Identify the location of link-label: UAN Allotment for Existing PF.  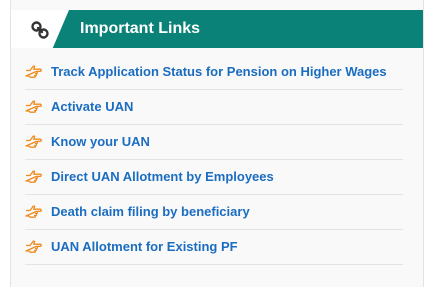
(144, 247).